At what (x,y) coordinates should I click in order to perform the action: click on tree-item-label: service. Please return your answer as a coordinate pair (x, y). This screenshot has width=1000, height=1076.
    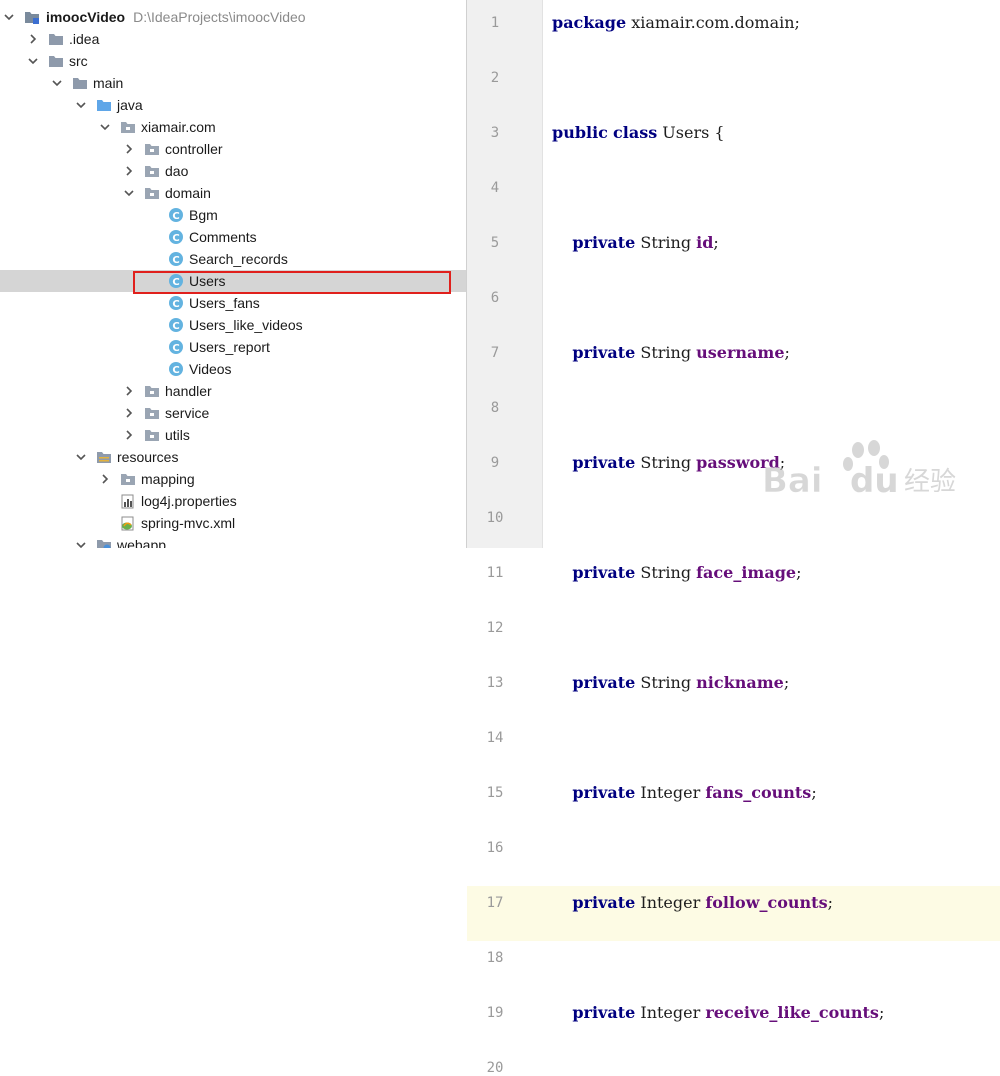
    Looking at the image, I should click on (187, 413).